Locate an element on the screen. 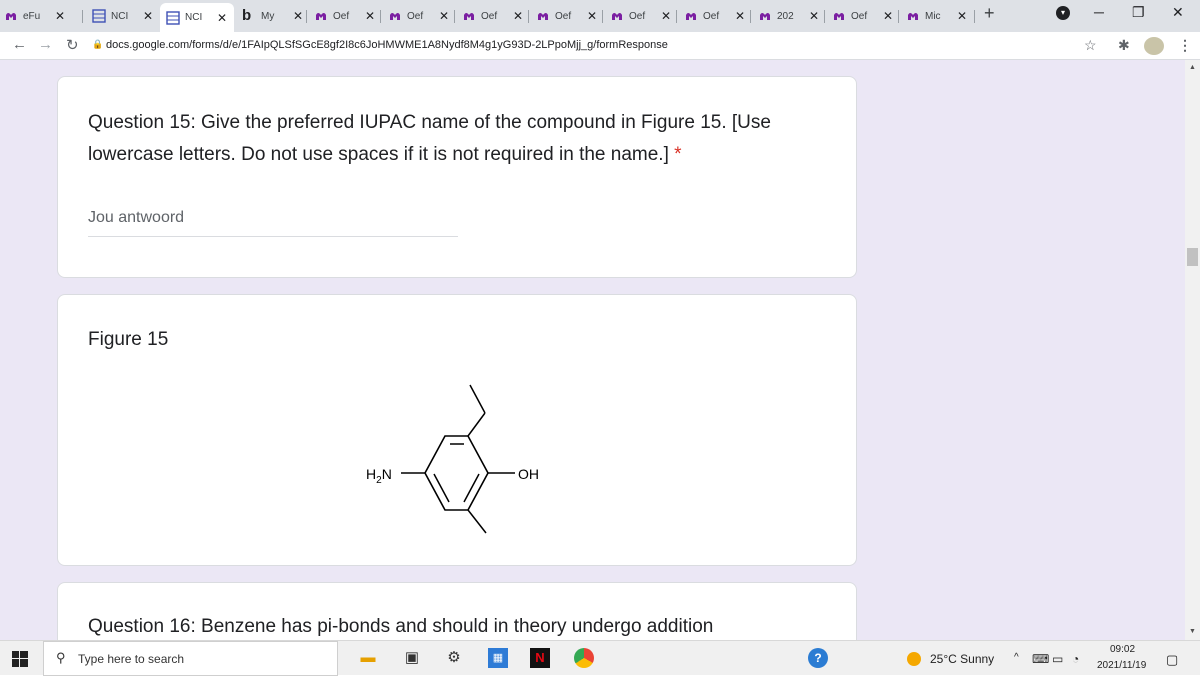  close-window-icon: ✕ is located at coordinates (1178, 12).